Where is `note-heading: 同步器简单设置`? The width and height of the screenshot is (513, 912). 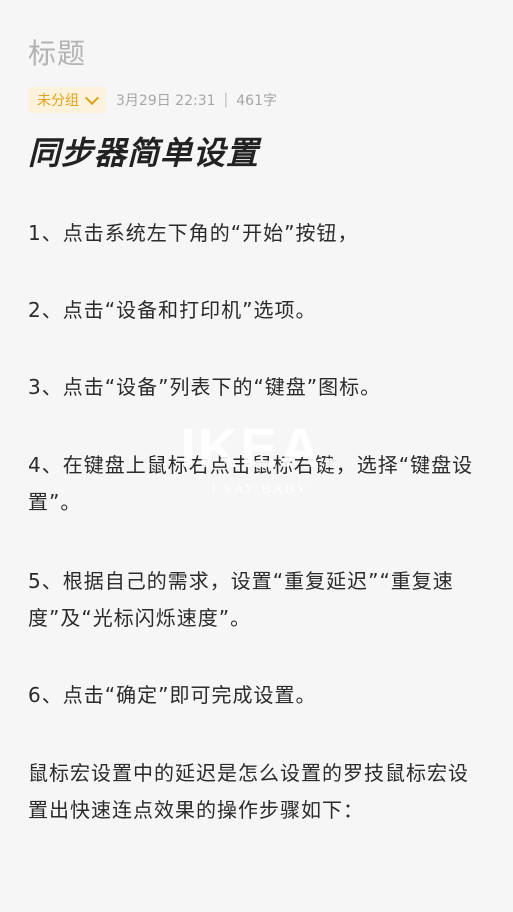 note-heading: 同步器简单设置 is located at coordinates (143, 151).